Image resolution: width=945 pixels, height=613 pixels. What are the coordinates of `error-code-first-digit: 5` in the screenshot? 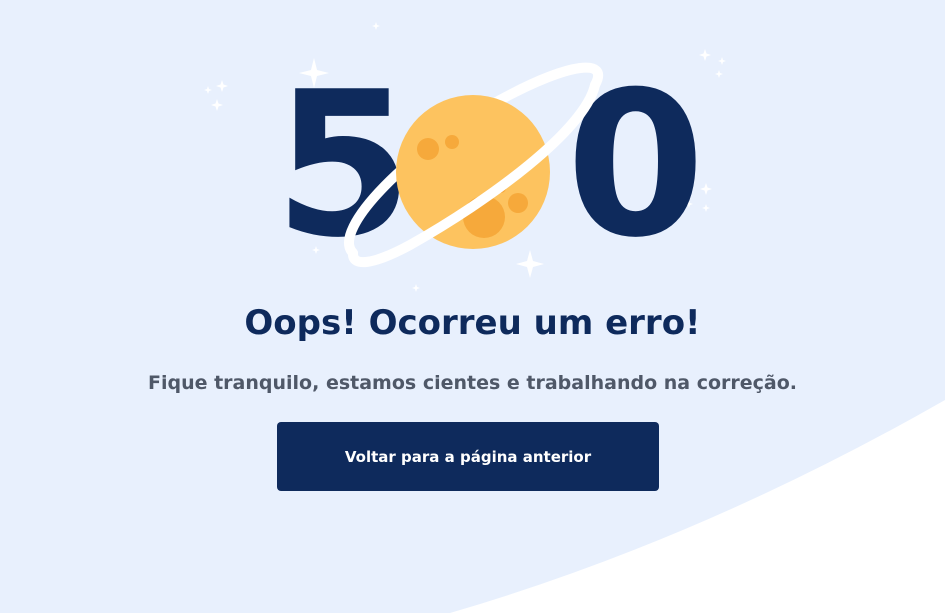 It's located at (344, 165).